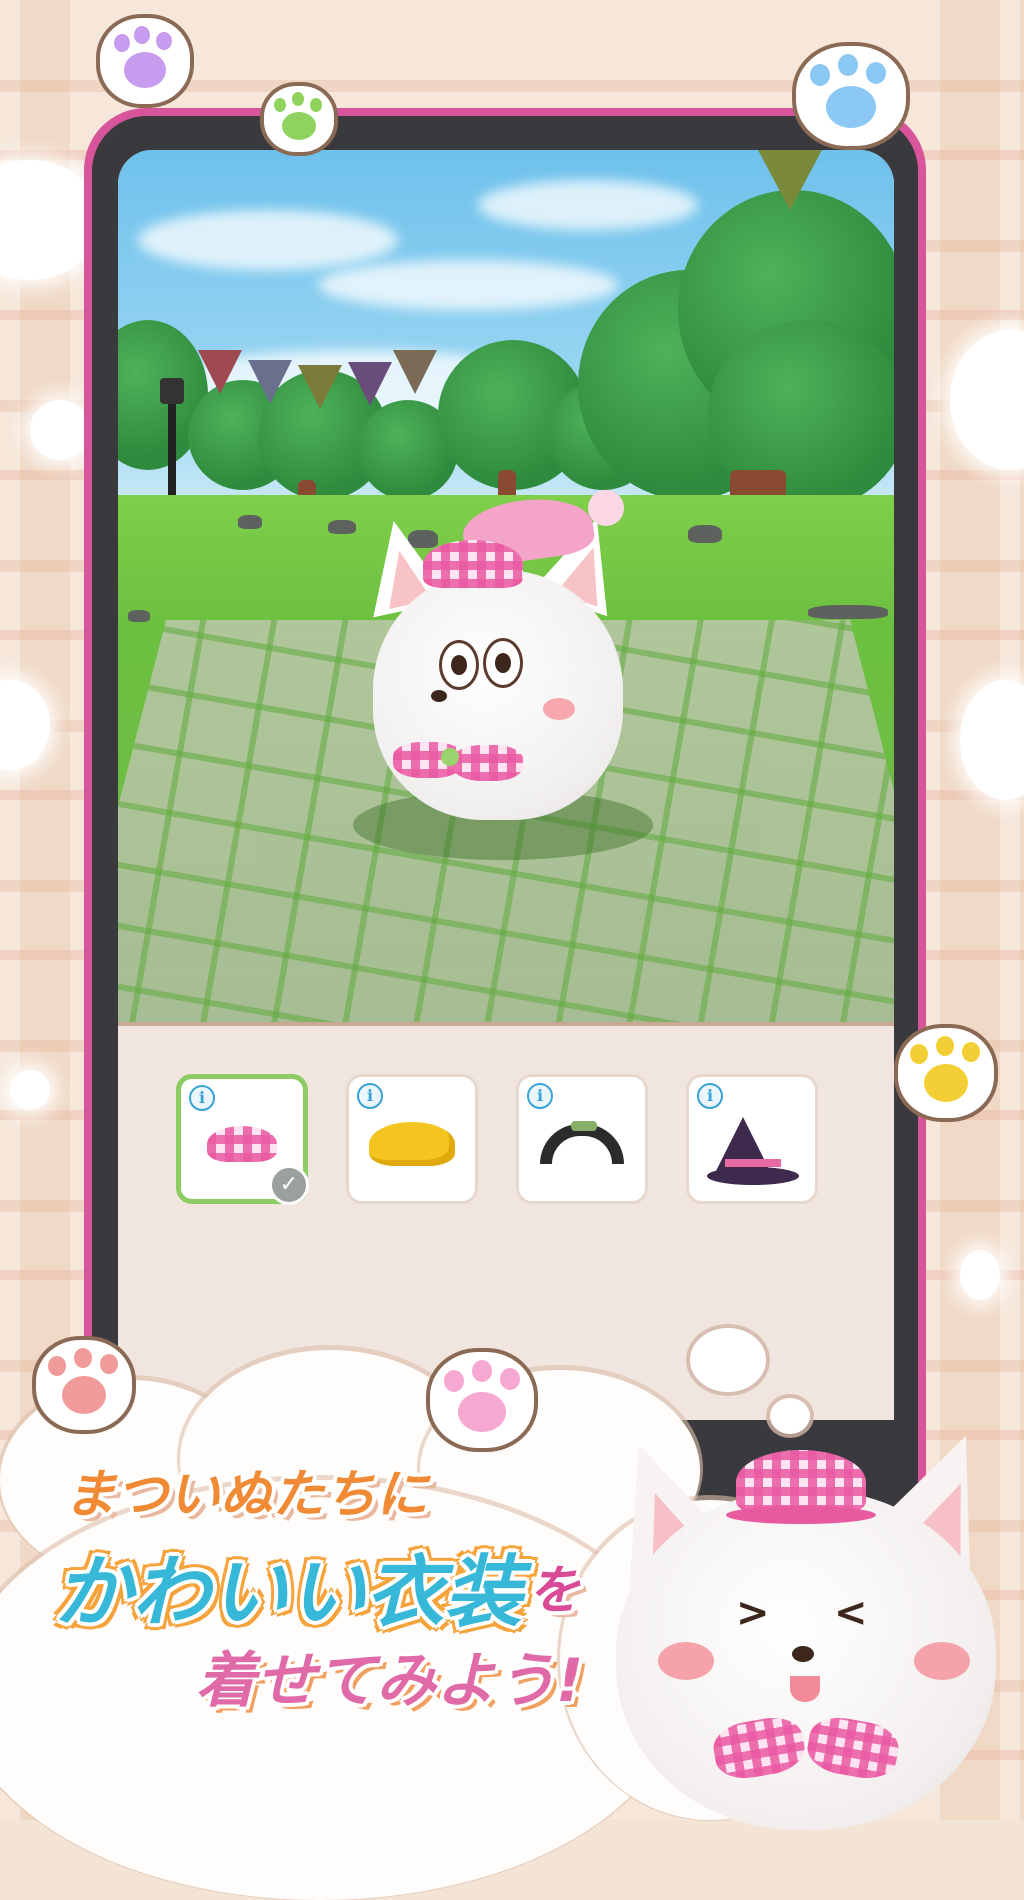 Image resolution: width=1024 pixels, height=1900 pixels. Describe the element at coordinates (172, 444) in the screenshot. I see `lamp-post` at that location.